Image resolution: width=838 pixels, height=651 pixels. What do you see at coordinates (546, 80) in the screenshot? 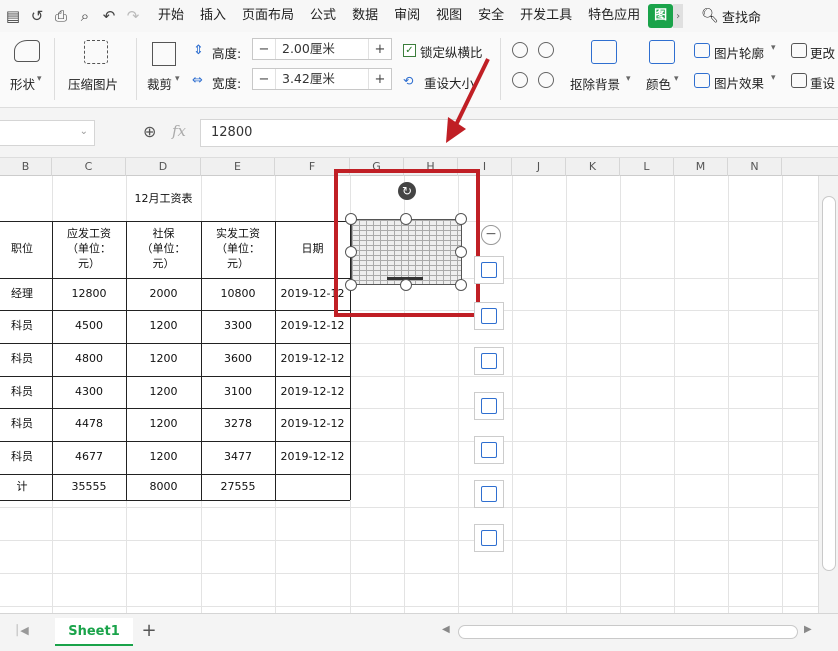
I see `flip-horizontal-icon` at bounding box center [546, 80].